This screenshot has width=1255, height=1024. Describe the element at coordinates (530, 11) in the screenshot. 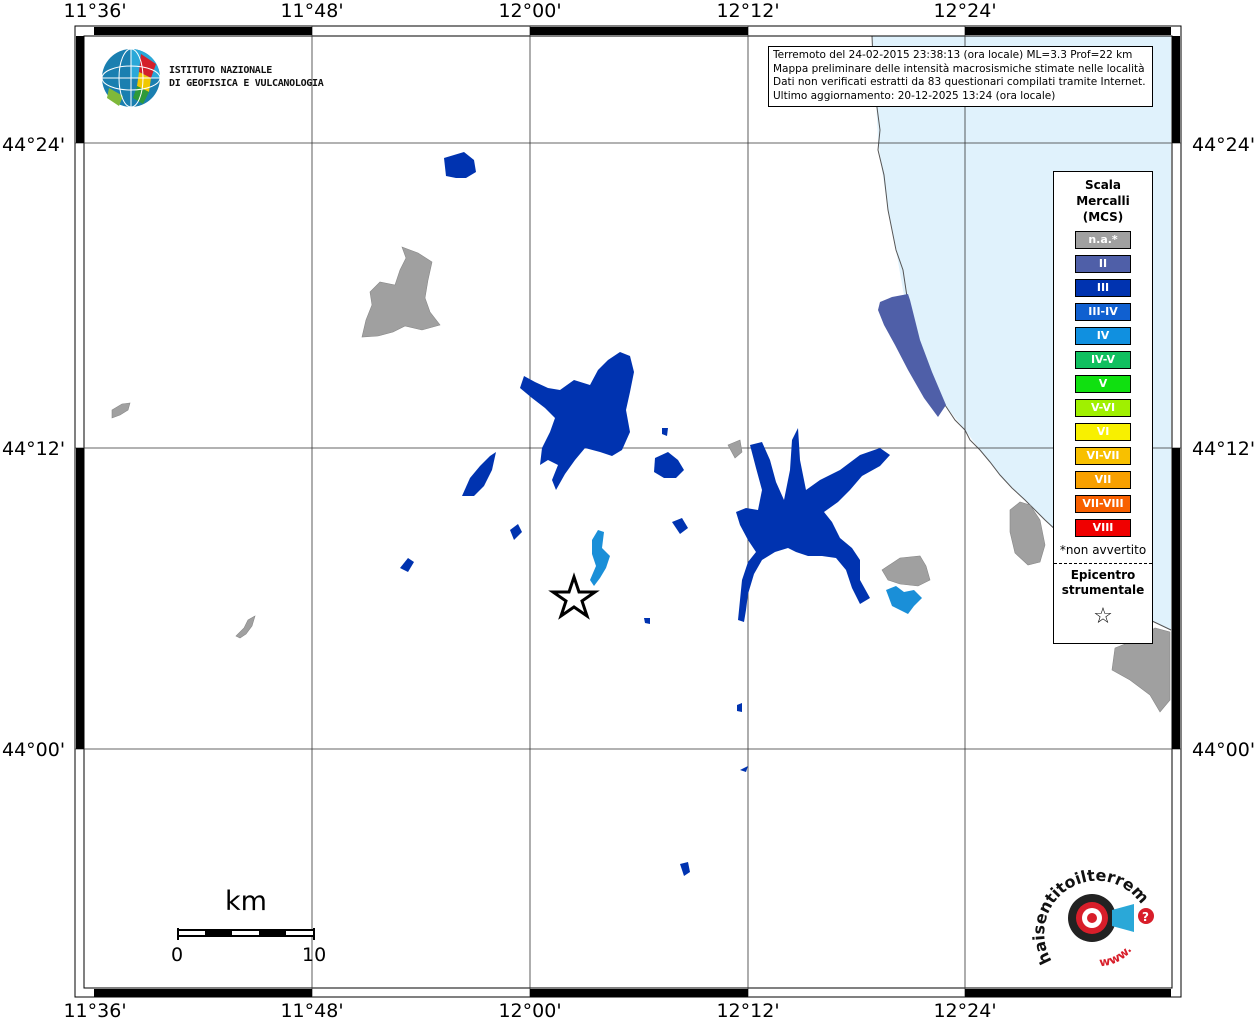

I see `lon-label-top-3: 12°00'` at that location.